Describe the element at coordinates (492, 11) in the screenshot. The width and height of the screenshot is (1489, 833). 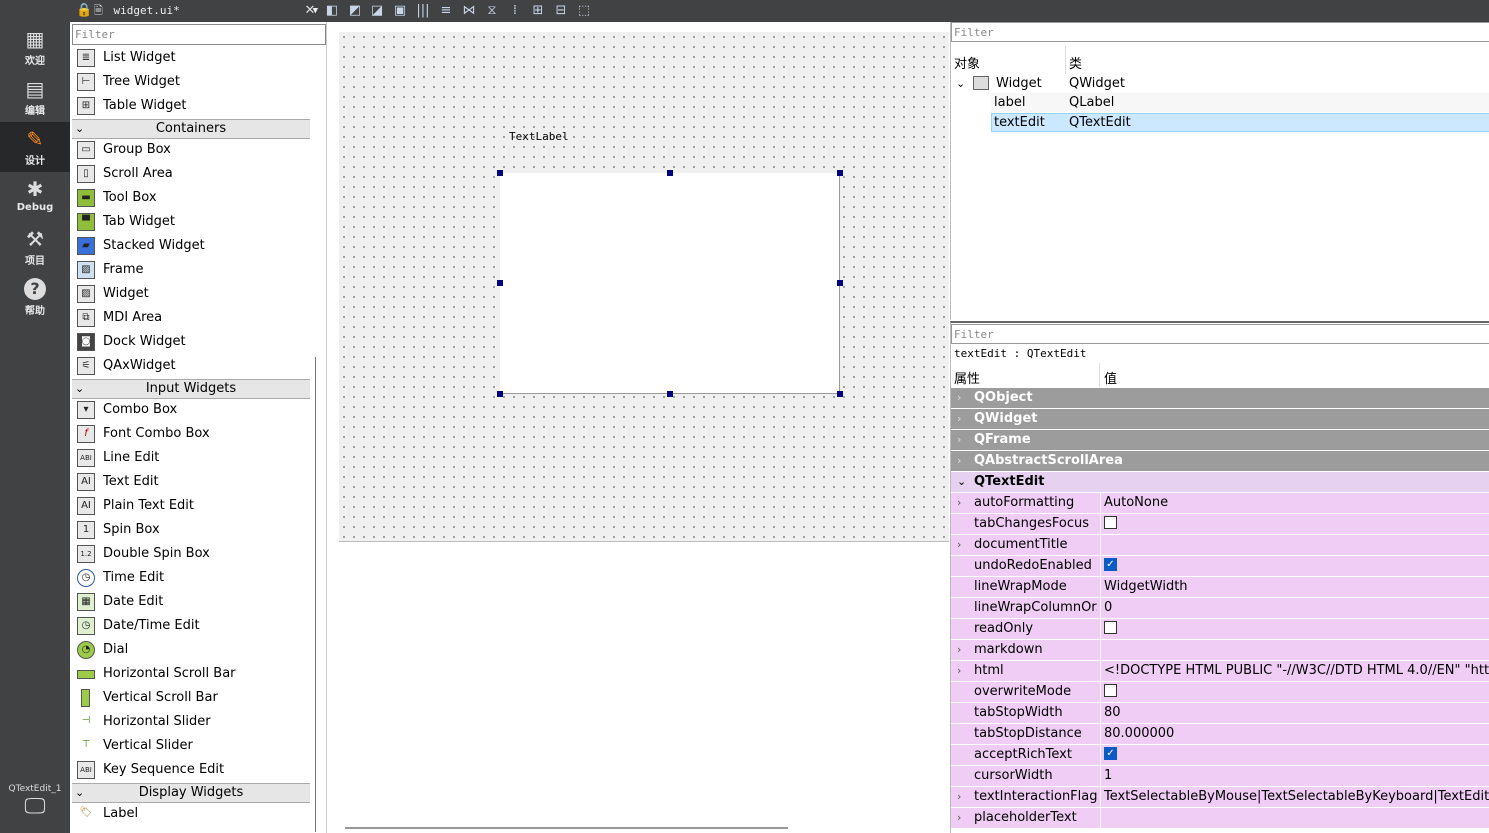
I see `layout-v-splitter-icon: ⧖` at that location.